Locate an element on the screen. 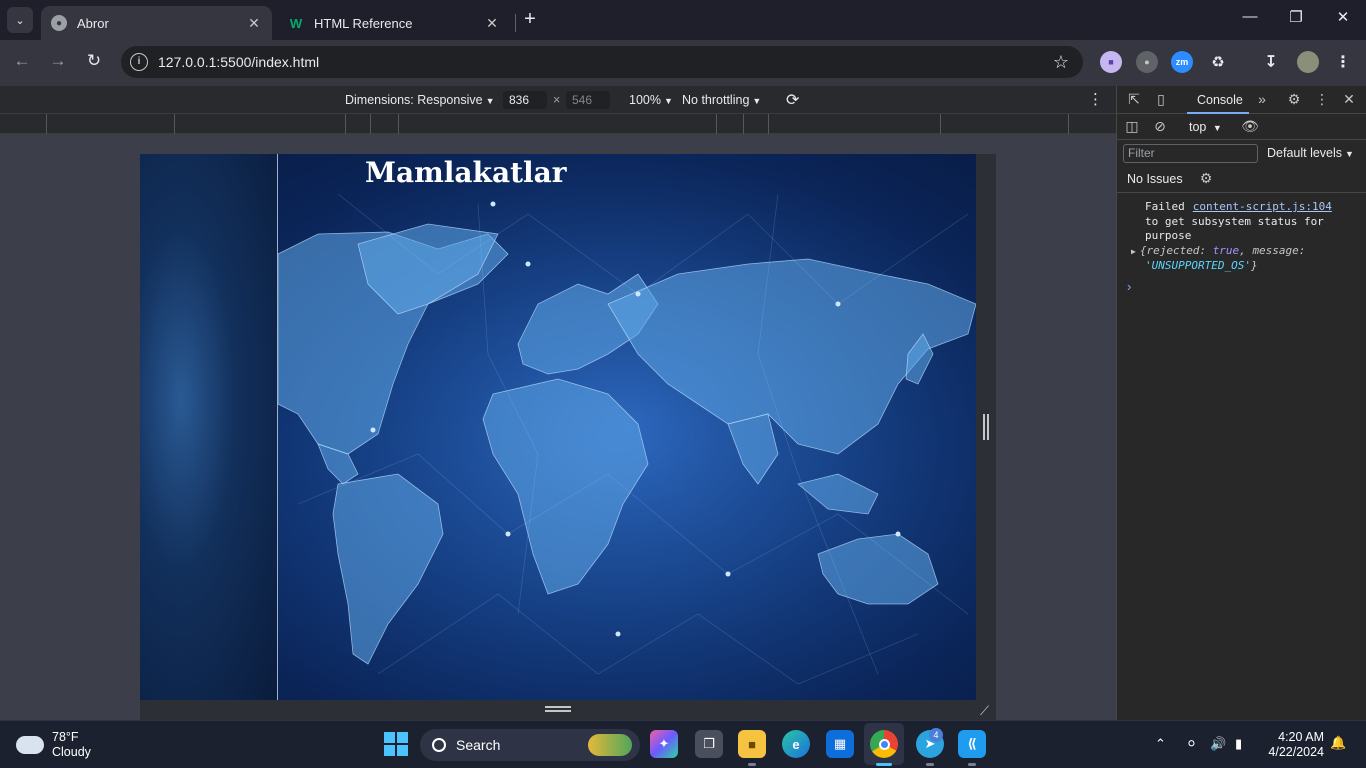 The width and height of the screenshot is (1366, 768). tray-overflow-icon: ⌃ is located at coordinates (1160, 744).